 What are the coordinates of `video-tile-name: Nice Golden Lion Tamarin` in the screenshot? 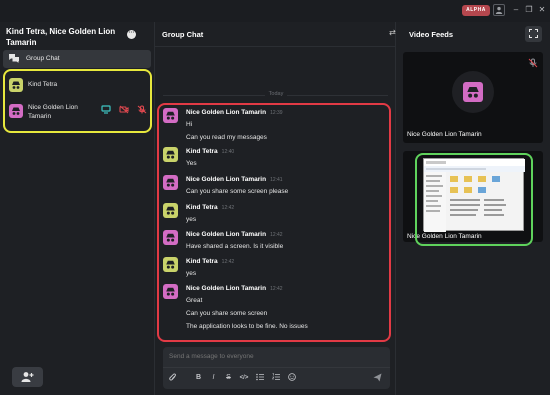 It's located at (444, 134).